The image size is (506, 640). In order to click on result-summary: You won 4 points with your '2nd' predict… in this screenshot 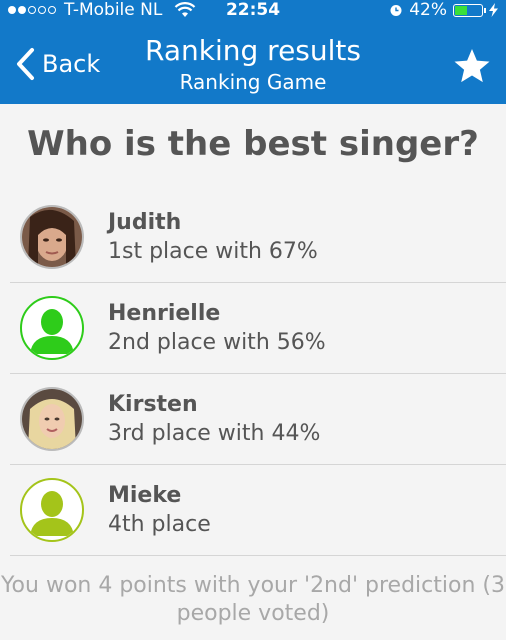, I will do `click(253, 599)`.